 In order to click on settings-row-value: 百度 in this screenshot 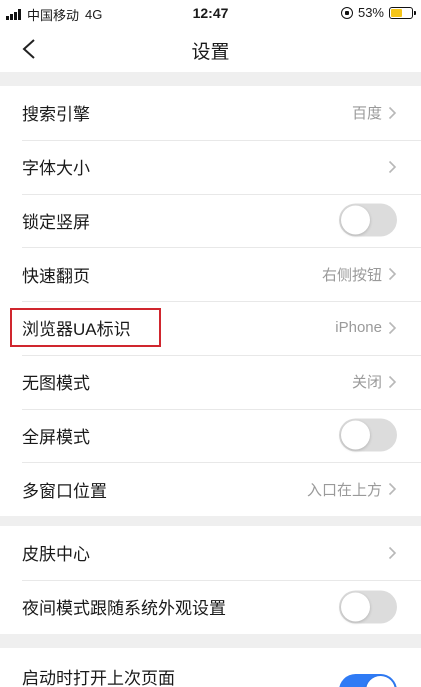, I will do `click(366, 114)`.